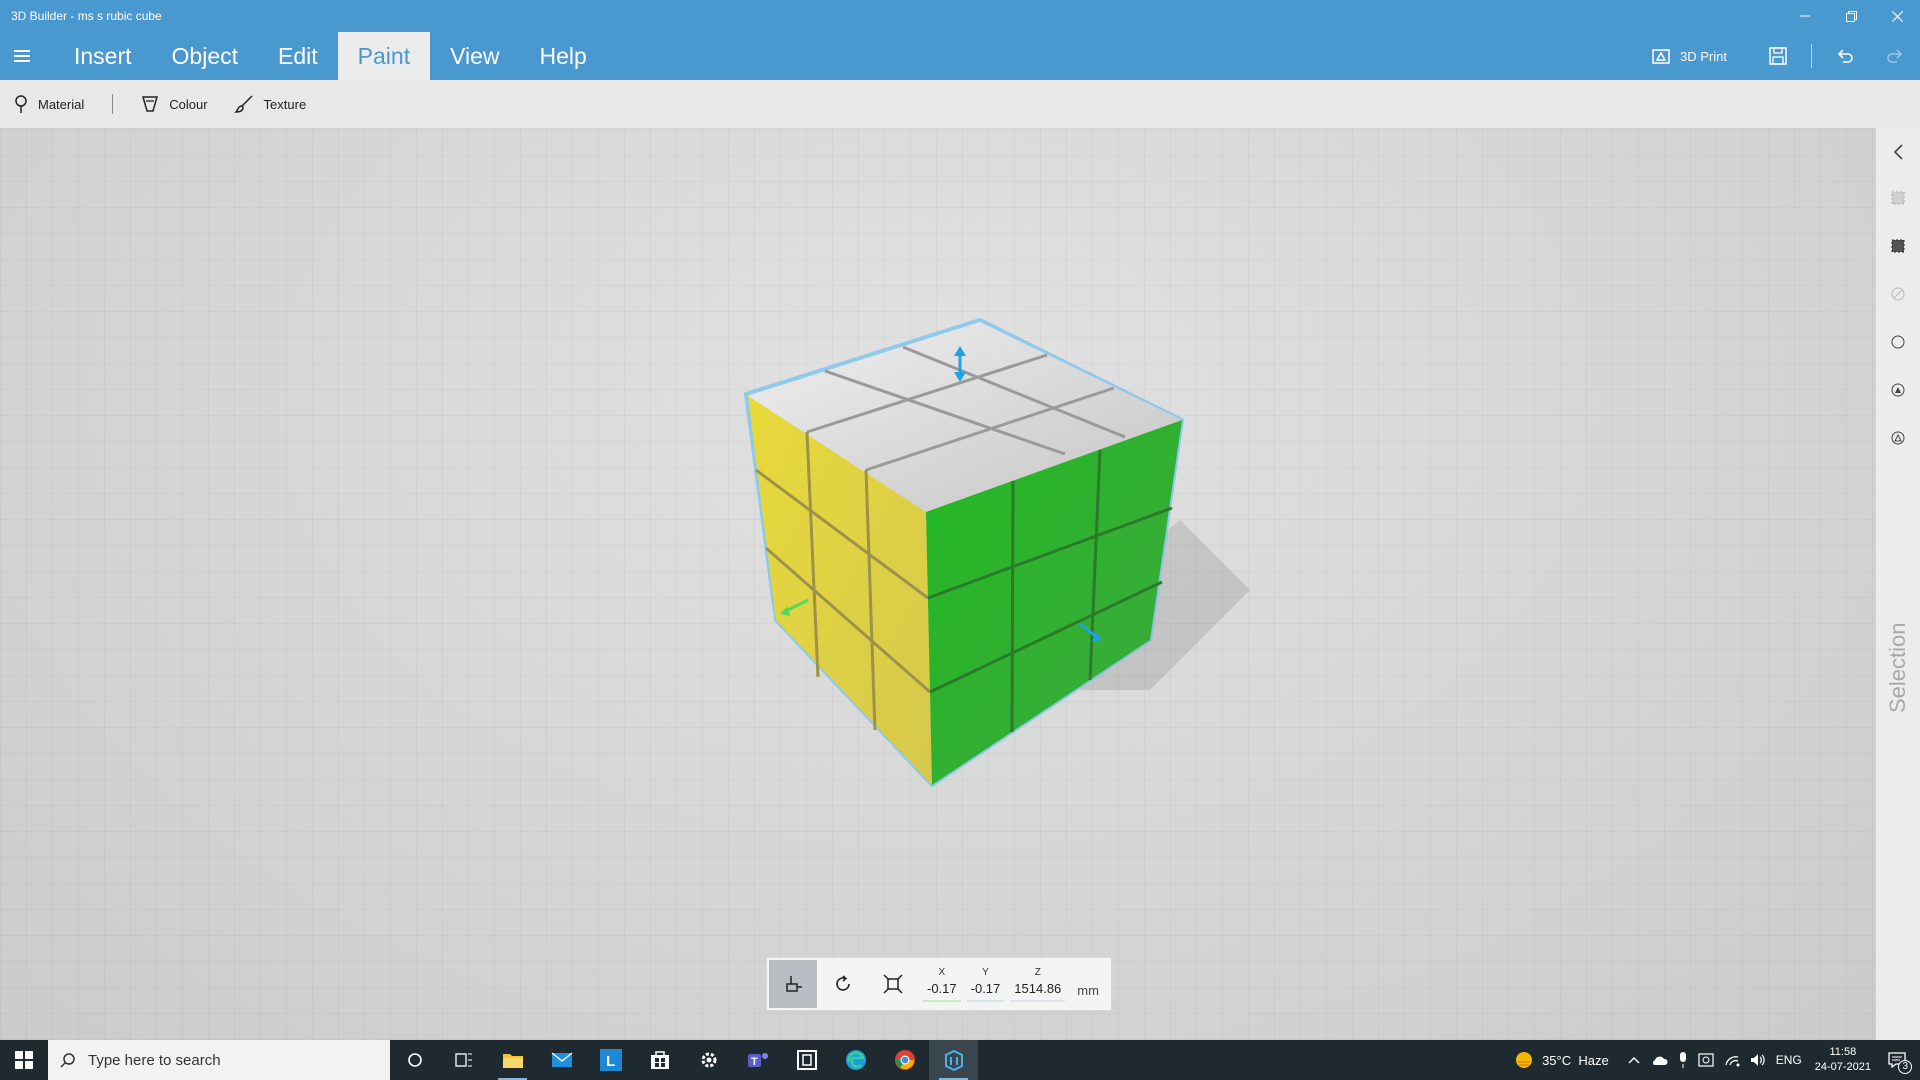  I want to click on system-tray: 35°C Haze ENG 11:58 24-07-2021 3, so click(1714, 1060).